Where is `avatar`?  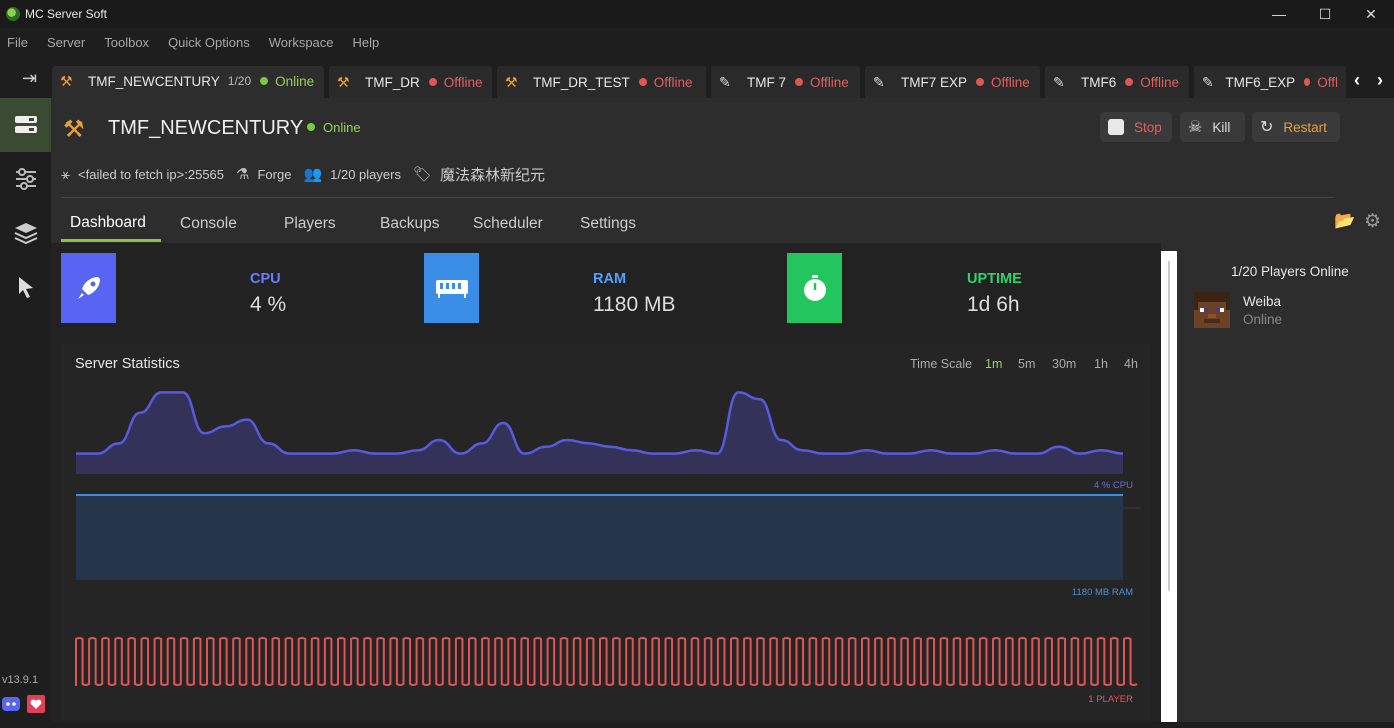
avatar is located at coordinates (1212, 310).